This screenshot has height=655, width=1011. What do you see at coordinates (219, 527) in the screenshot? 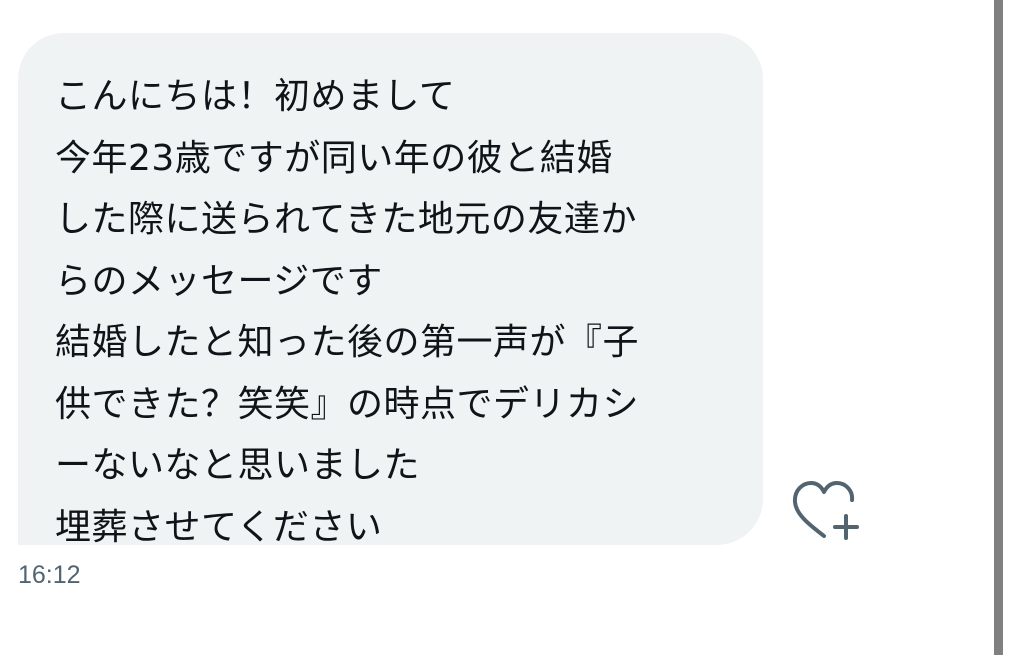
I see `message-line: 埋葬させてください` at bounding box center [219, 527].